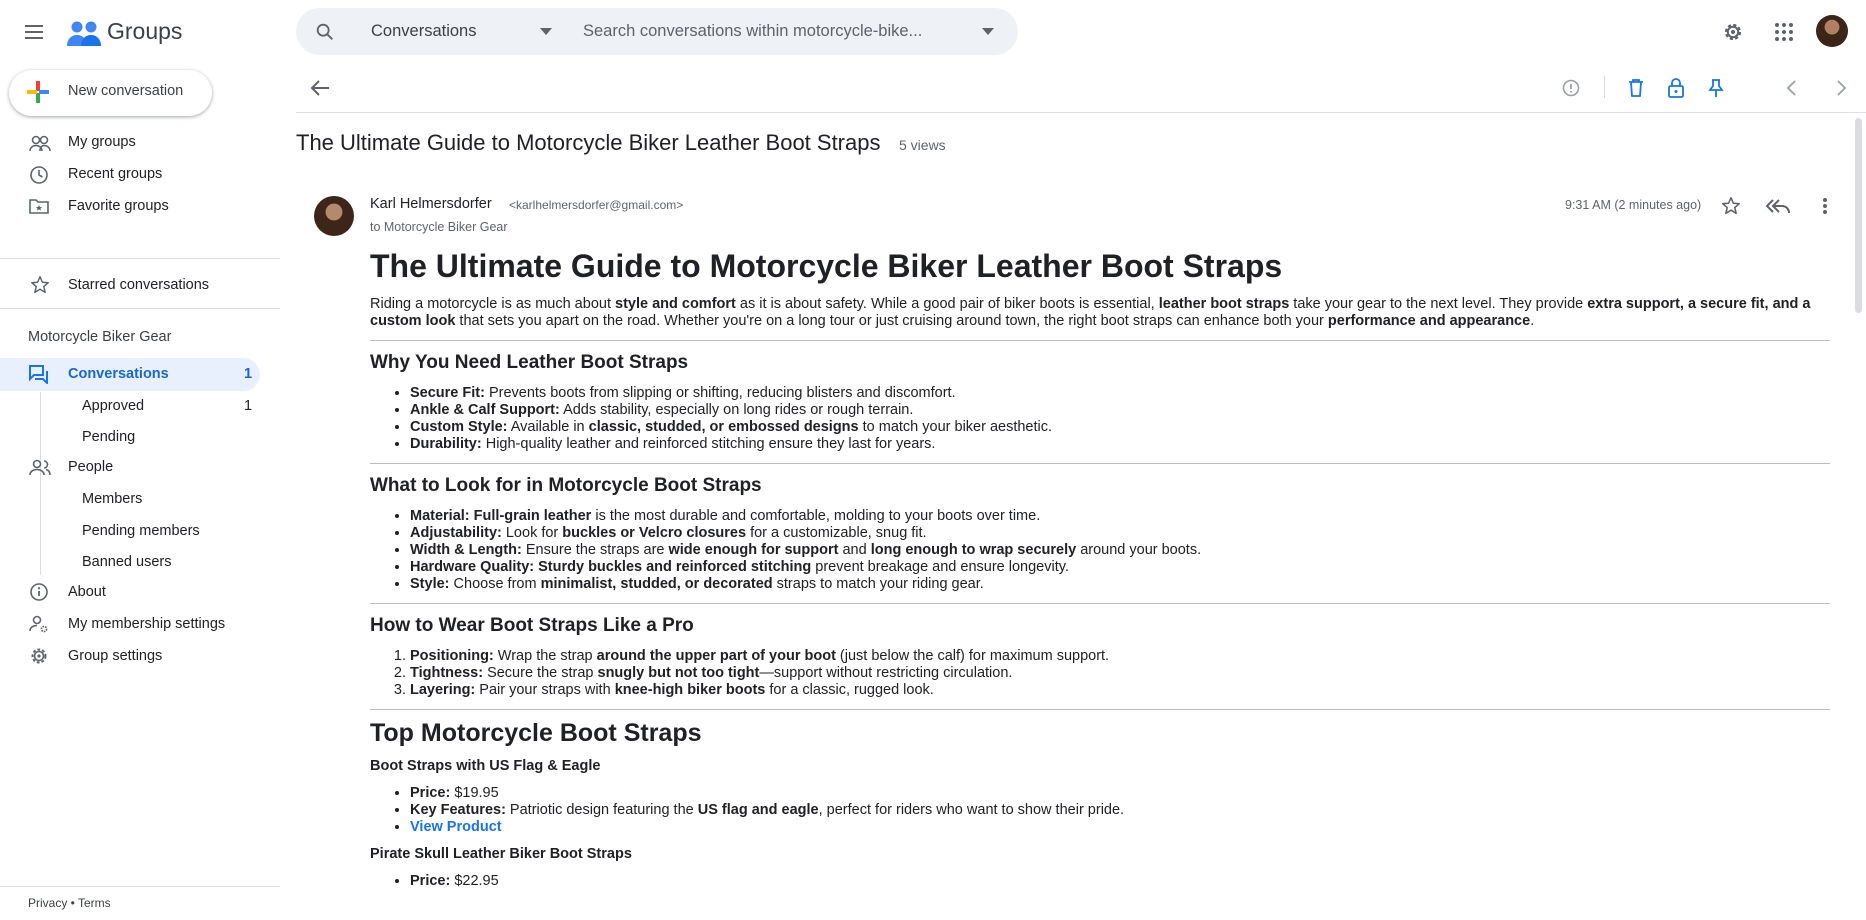  What do you see at coordinates (1120, 827) in the screenshot?
I see `list-item: View Product` at bounding box center [1120, 827].